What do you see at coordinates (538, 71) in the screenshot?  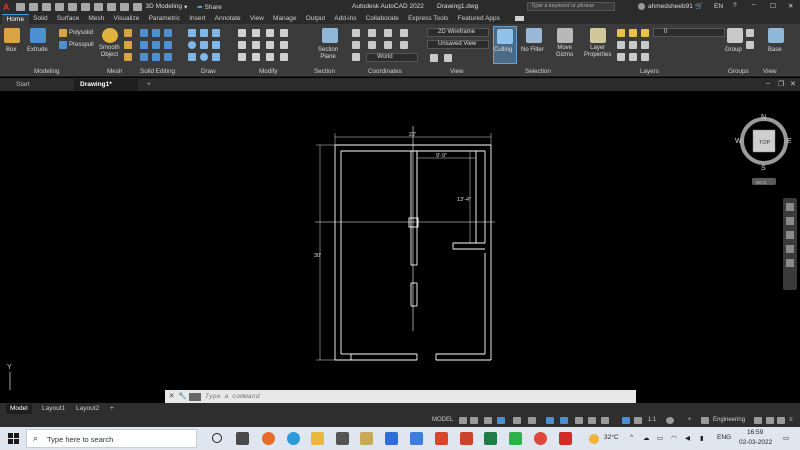 I see `panel-selection: Selection` at bounding box center [538, 71].